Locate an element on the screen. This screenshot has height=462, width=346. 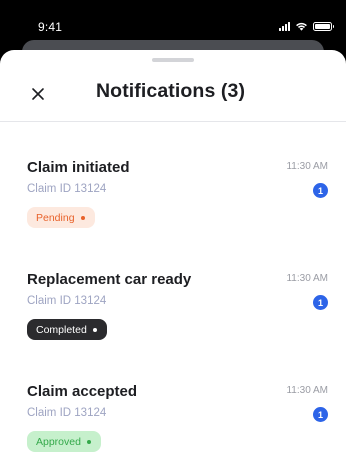
status-badge: Pending is located at coordinates (61, 217).